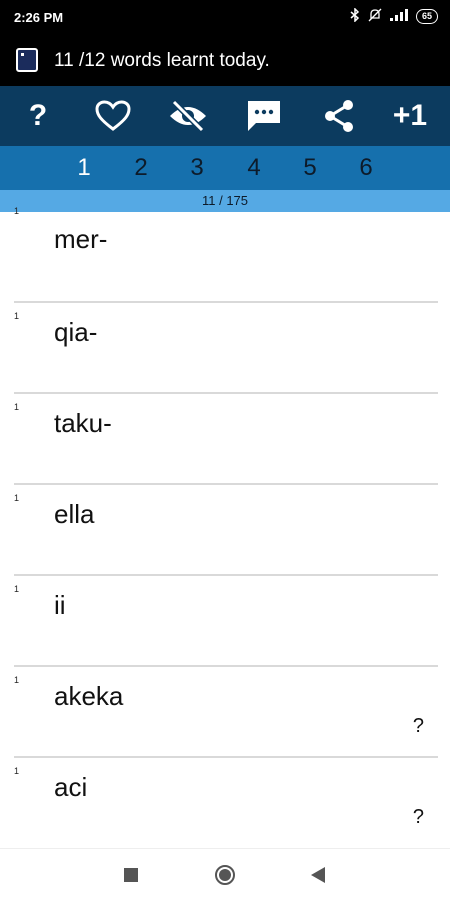 The height and width of the screenshot is (901, 450). I want to click on plus-one-button: +1, so click(410, 116).